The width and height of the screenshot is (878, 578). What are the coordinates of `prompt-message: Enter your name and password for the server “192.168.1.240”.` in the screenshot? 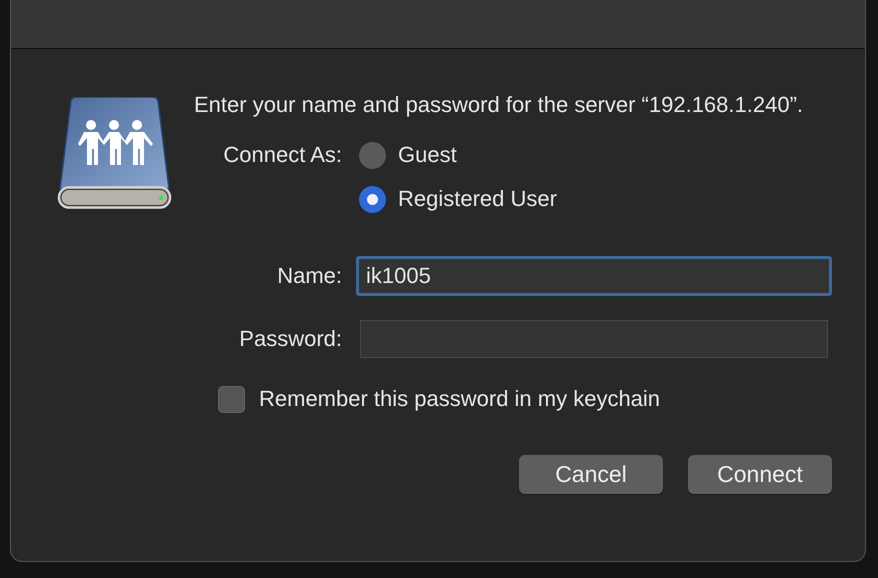 It's located at (499, 105).